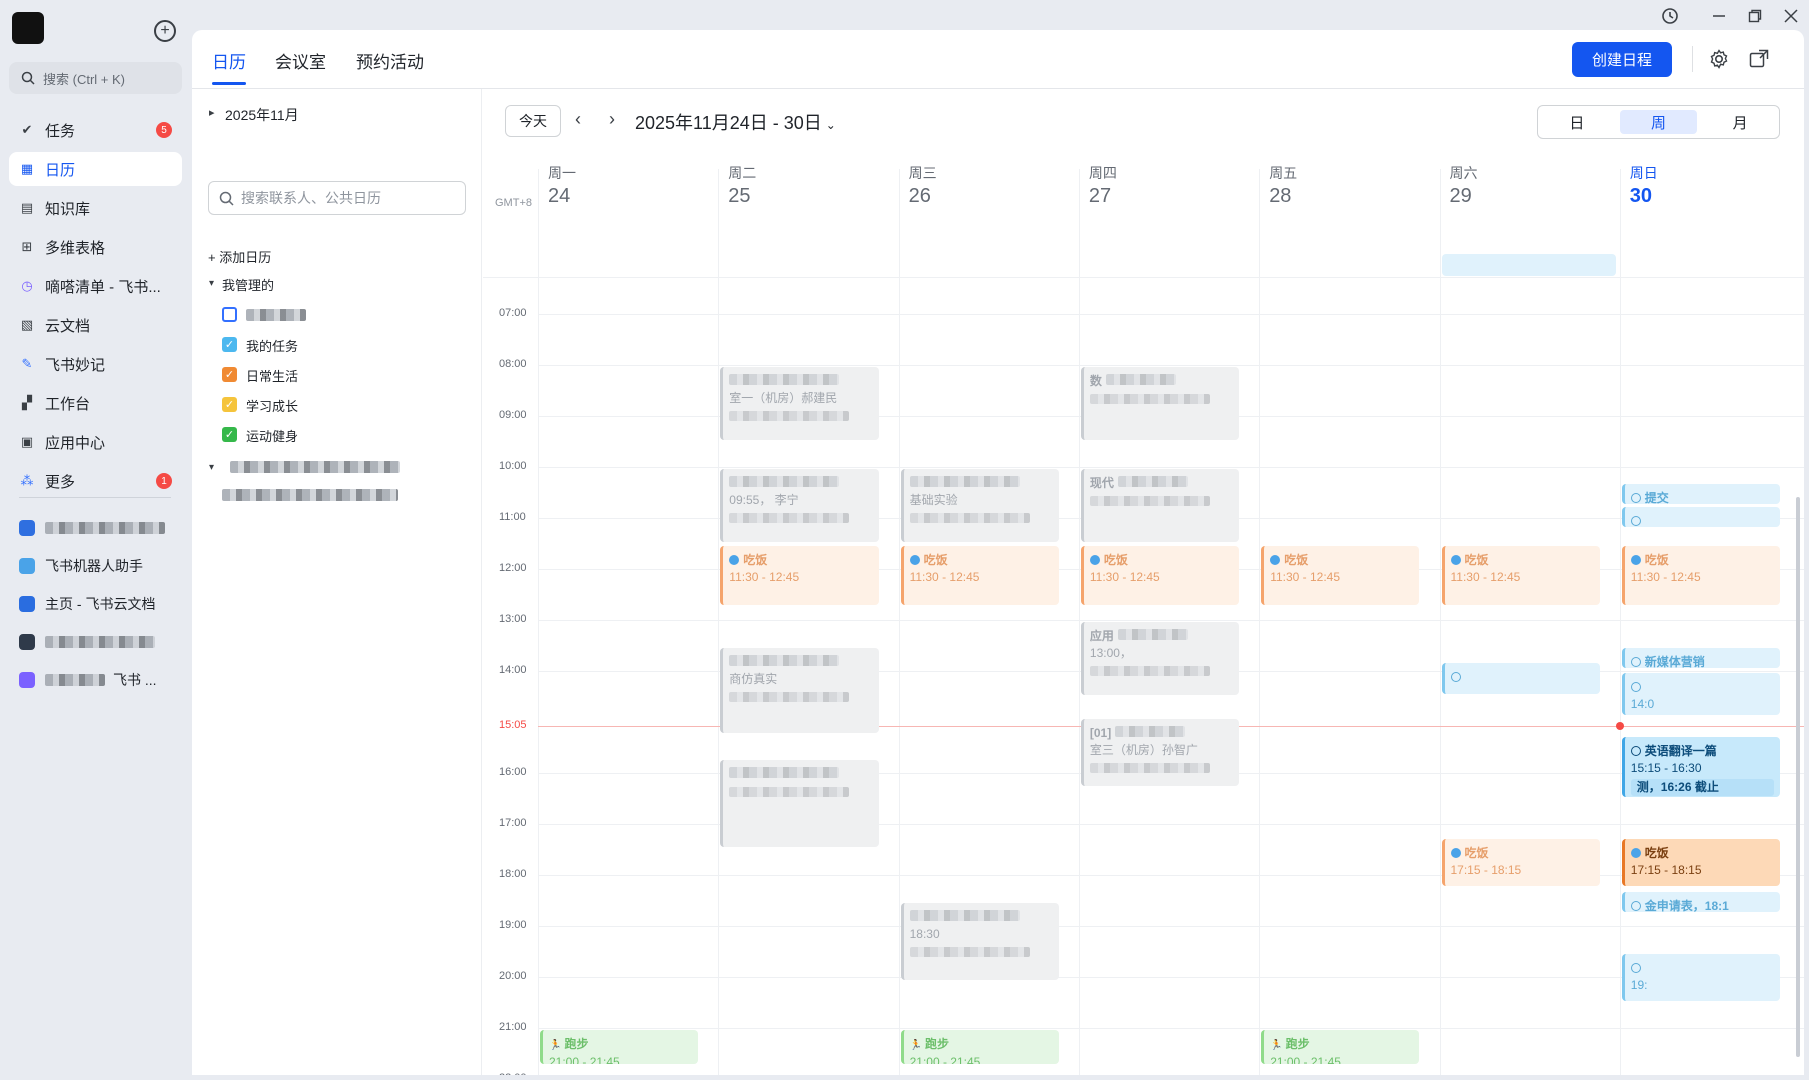 The height and width of the screenshot is (1080, 1809). Describe the element at coordinates (1464, 173) in the screenshot. I see `day-header-weekday: 周六` at that location.